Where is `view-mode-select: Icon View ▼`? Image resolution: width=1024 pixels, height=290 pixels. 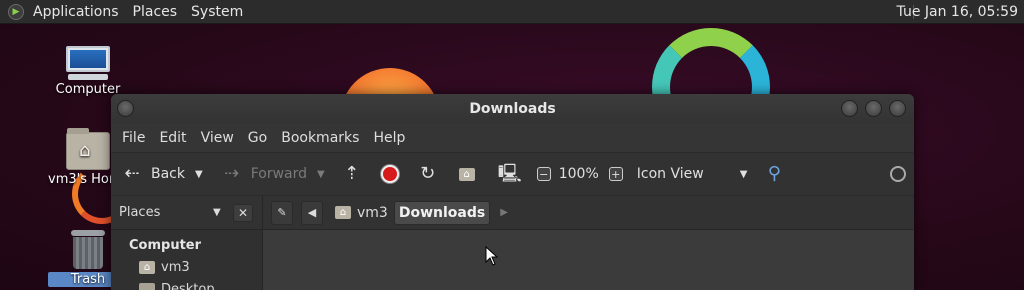
view-mode-select: Icon View ▼ is located at coordinates (692, 174).